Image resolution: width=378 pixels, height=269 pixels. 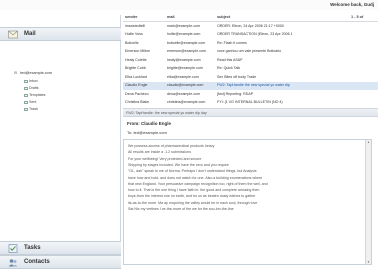 I want to click on drafts-icon, so click(x=26, y=88).